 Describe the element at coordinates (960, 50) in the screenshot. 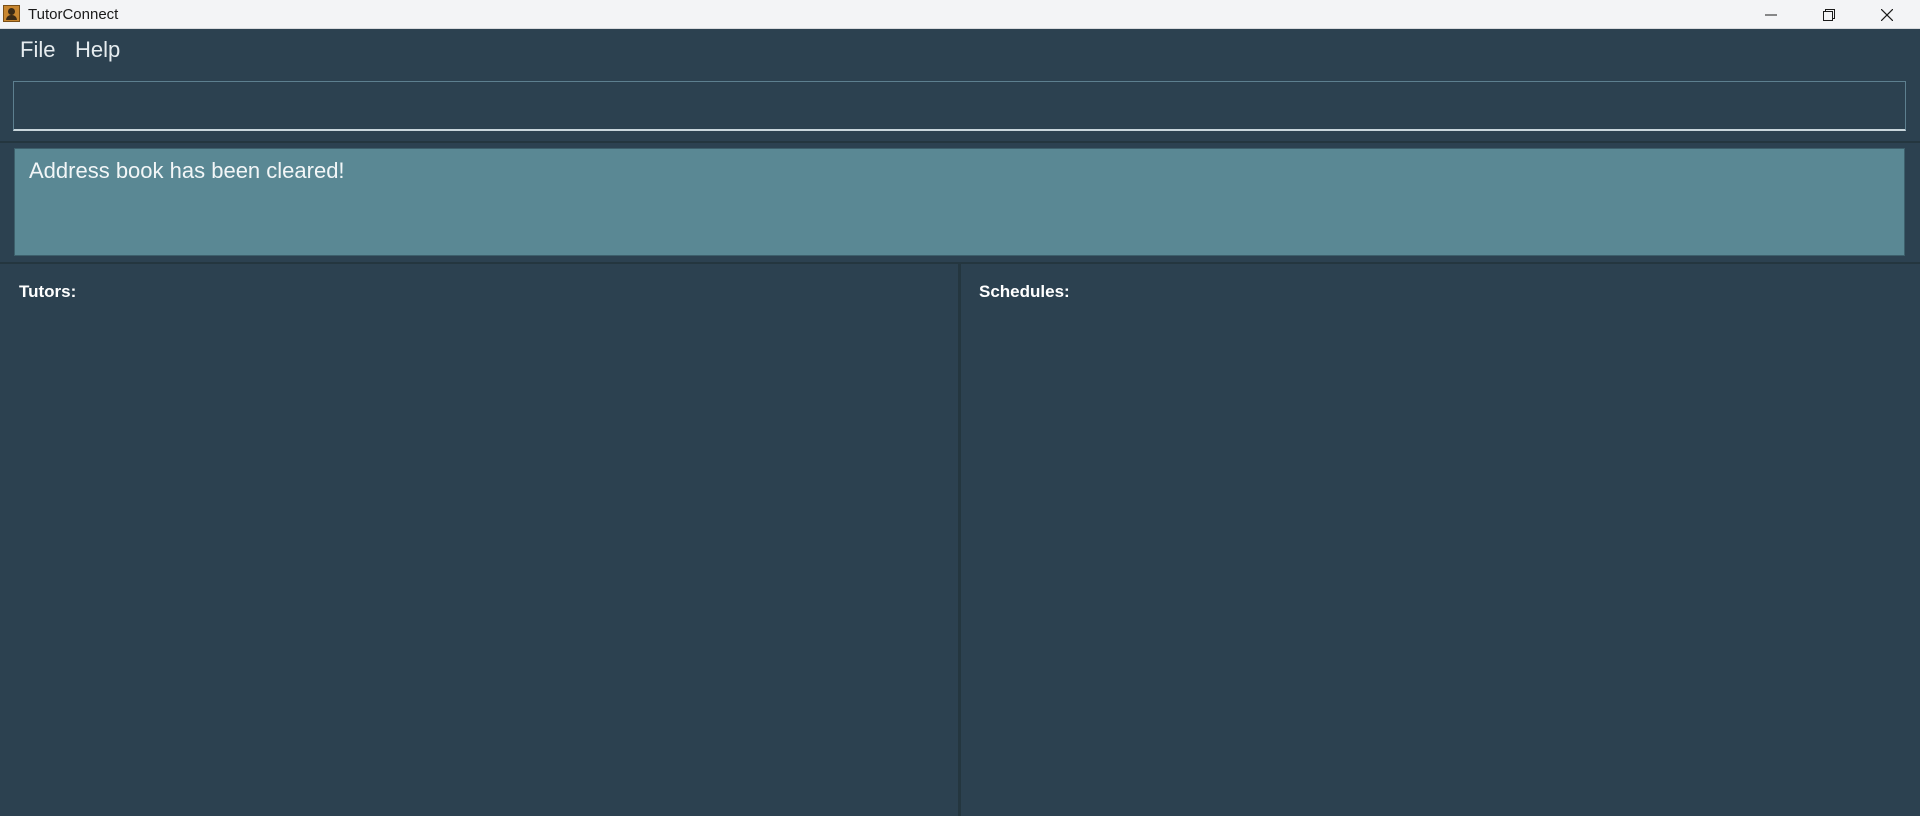

I see `menu-bar: File Help` at that location.